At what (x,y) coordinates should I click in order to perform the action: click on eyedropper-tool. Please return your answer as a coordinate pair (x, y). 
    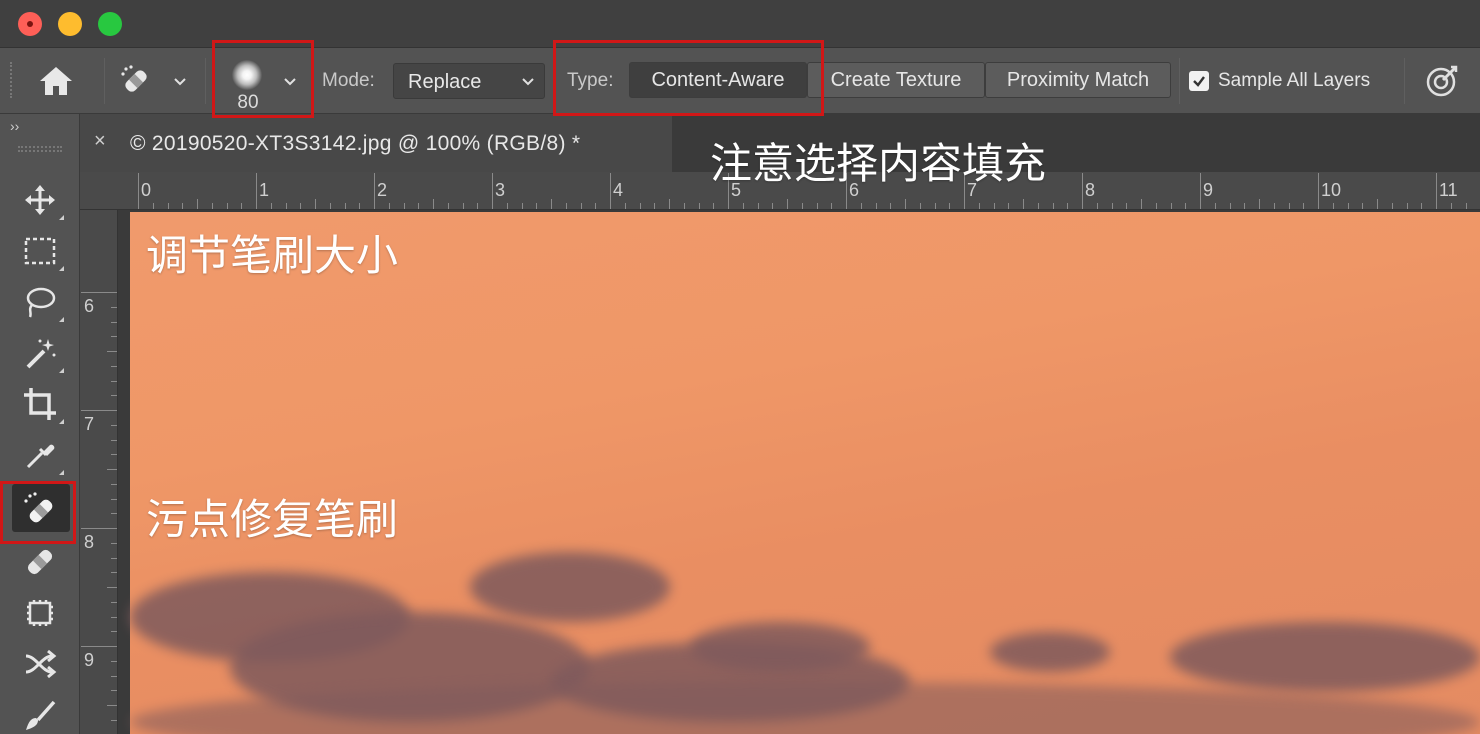
    Looking at the image, I should click on (41, 455).